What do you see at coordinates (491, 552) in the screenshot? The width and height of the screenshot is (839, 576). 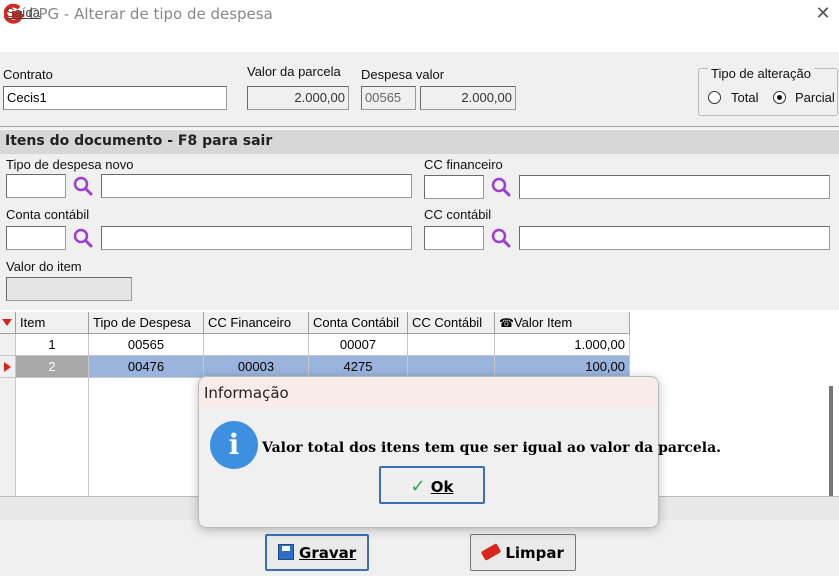 I see `eraser-icon` at bounding box center [491, 552].